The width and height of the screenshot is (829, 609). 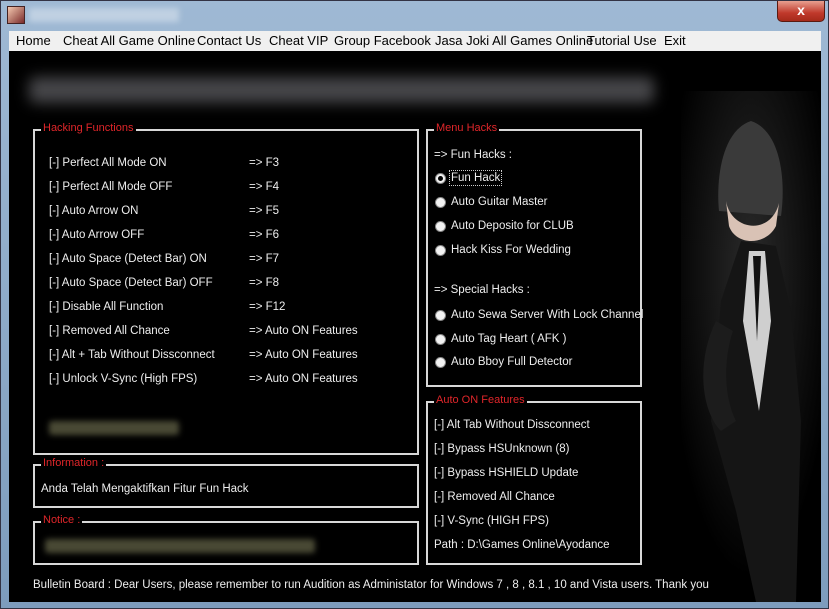 I want to click on feature-item: [-] Bypass HSHIELD Update, so click(x=506, y=473).